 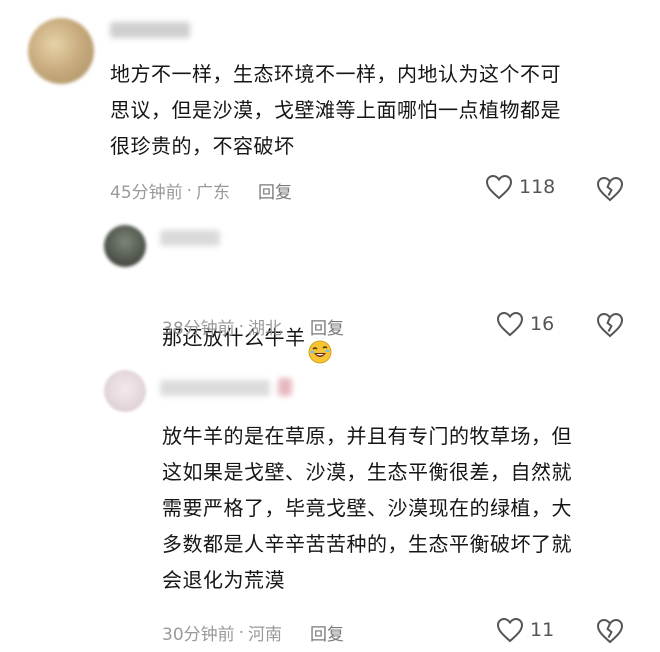 What do you see at coordinates (198, 635) in the screenshot?
I see `comment-time: 30分钟前` at bounding box center [198, 635].